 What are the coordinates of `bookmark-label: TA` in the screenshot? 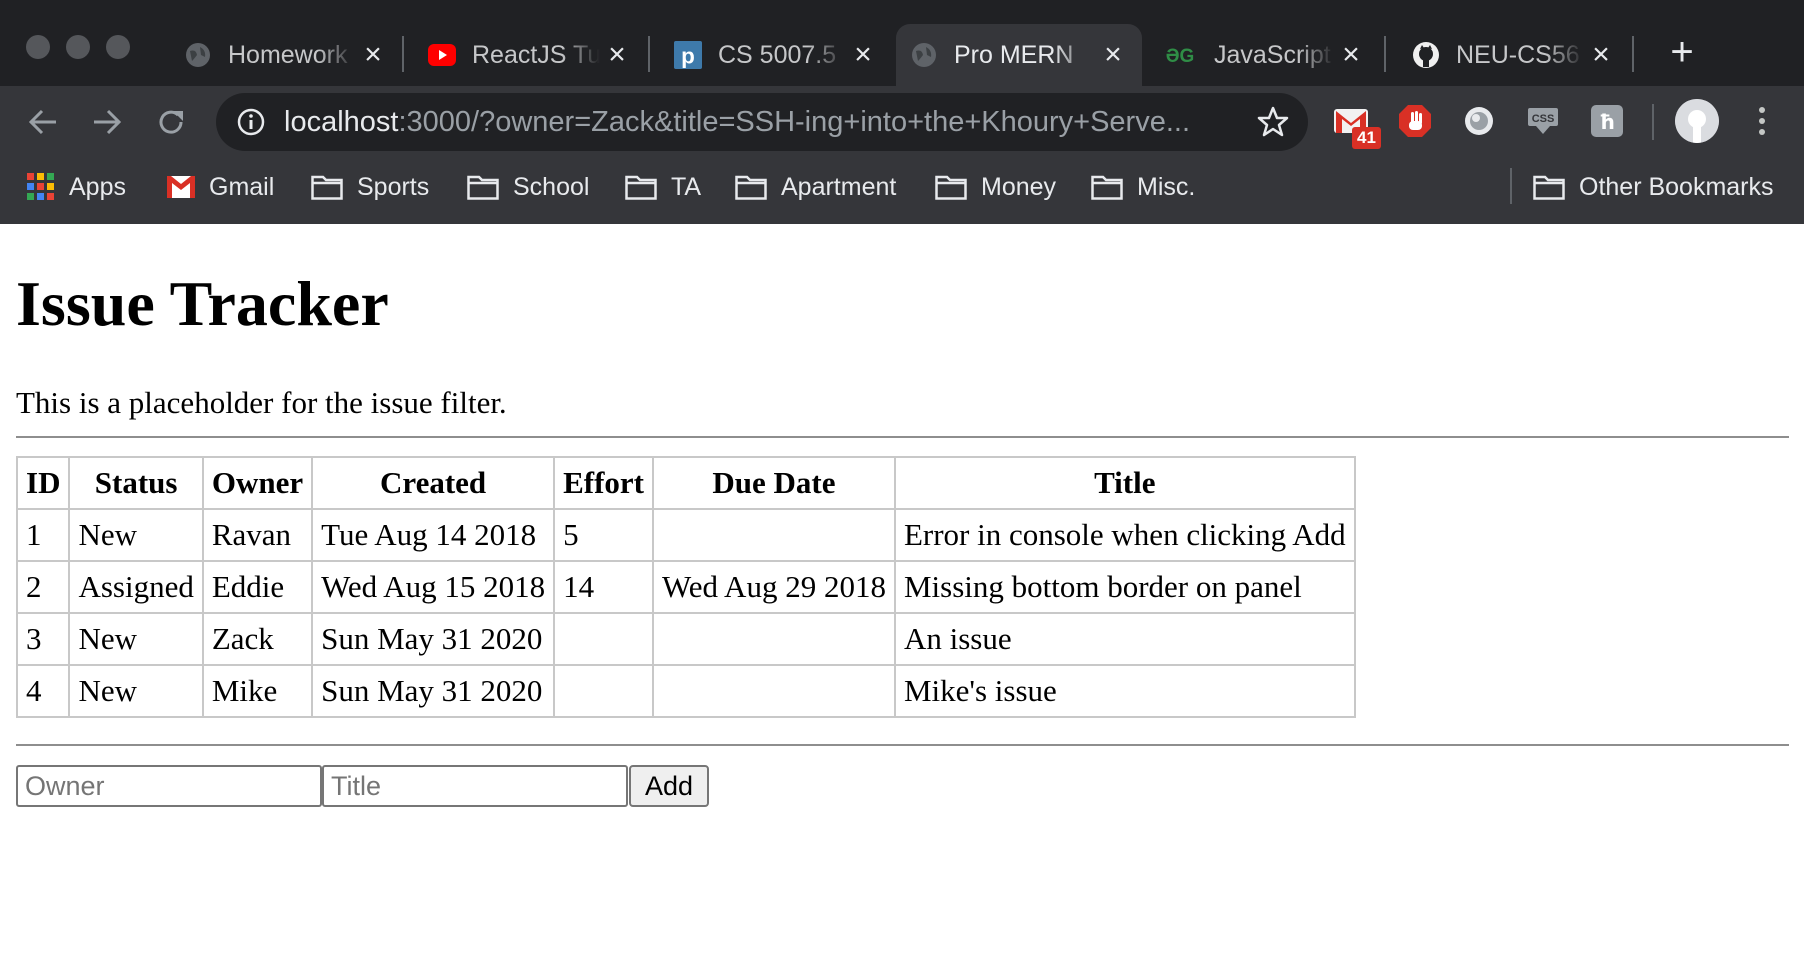 It's located at (686, 186).